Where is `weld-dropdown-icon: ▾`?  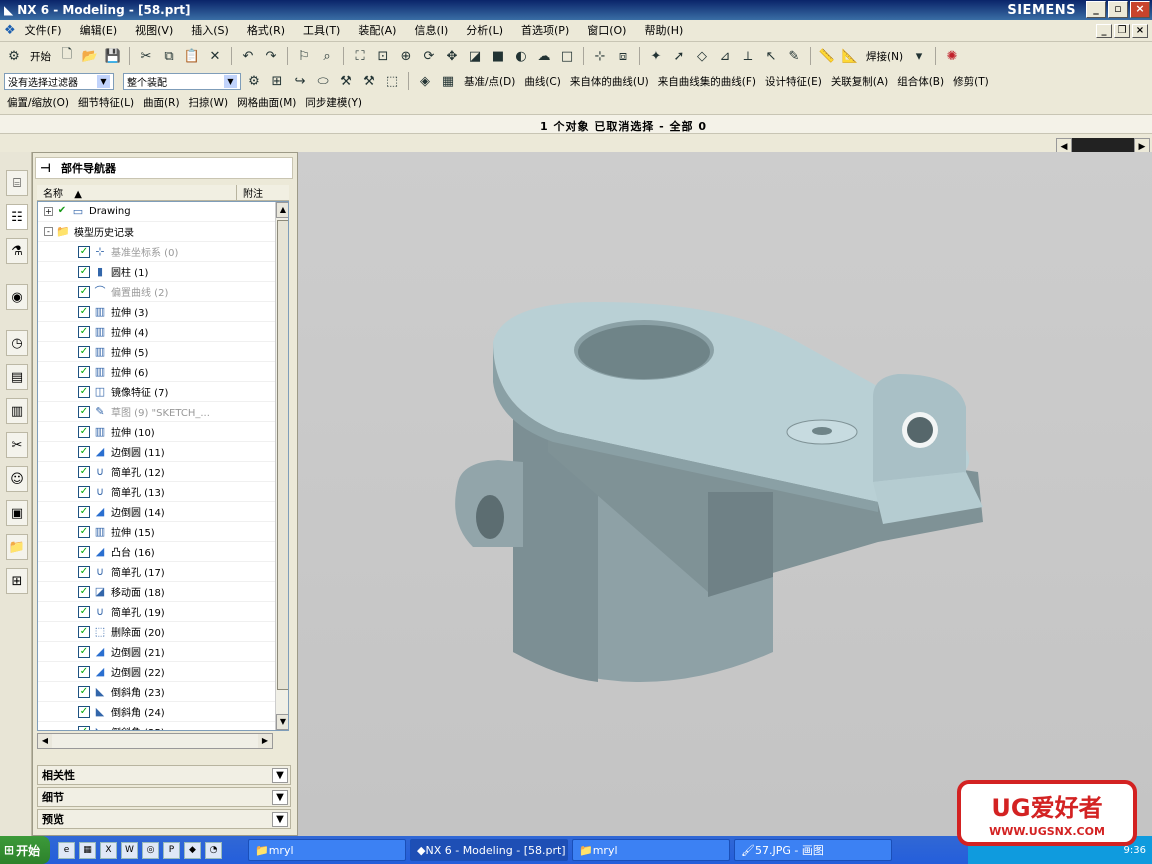 weld-dropdown-icon: ▾ is located at coordinates (919, 56).